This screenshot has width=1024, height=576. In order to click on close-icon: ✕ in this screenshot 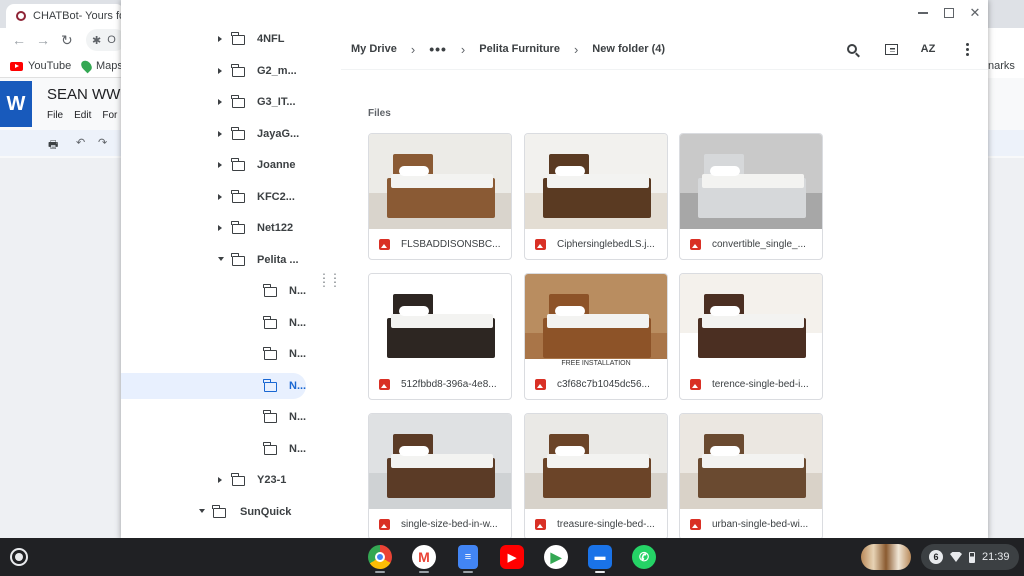, I will do `click(975, 13)`.